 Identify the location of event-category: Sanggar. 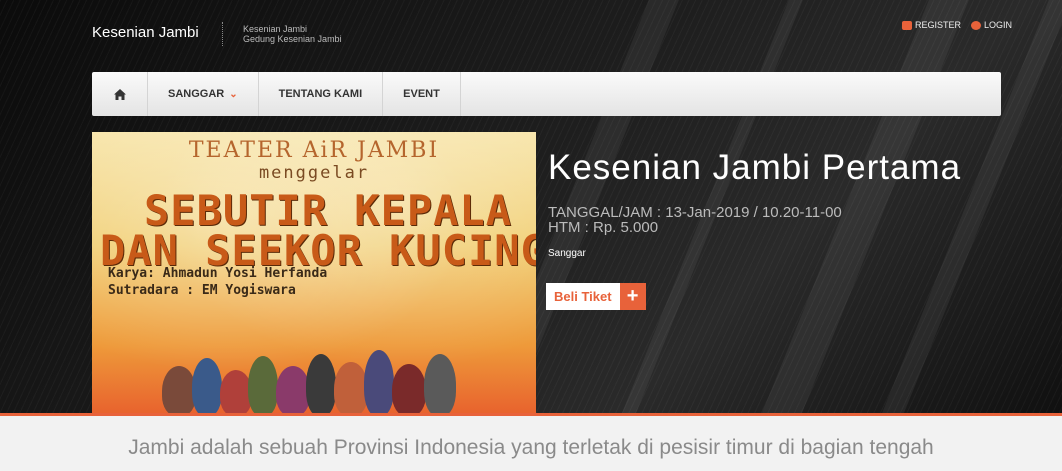
(567, 253).